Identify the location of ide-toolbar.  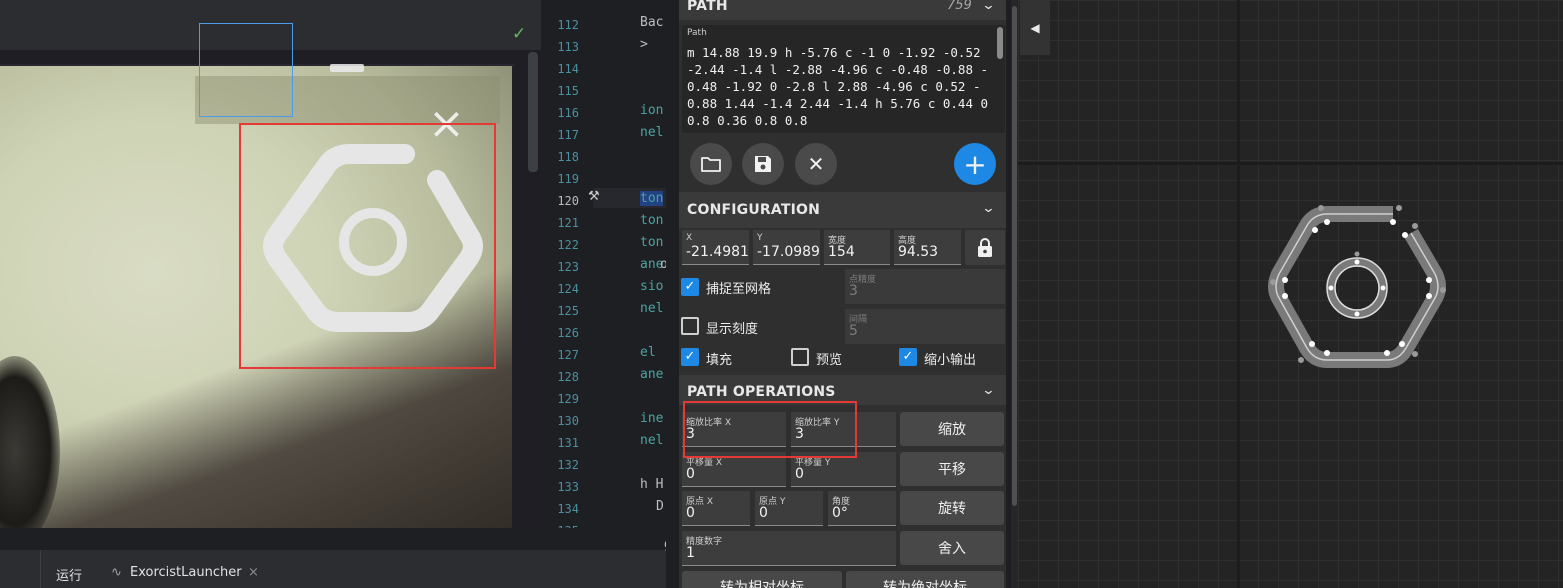
(270, 9).